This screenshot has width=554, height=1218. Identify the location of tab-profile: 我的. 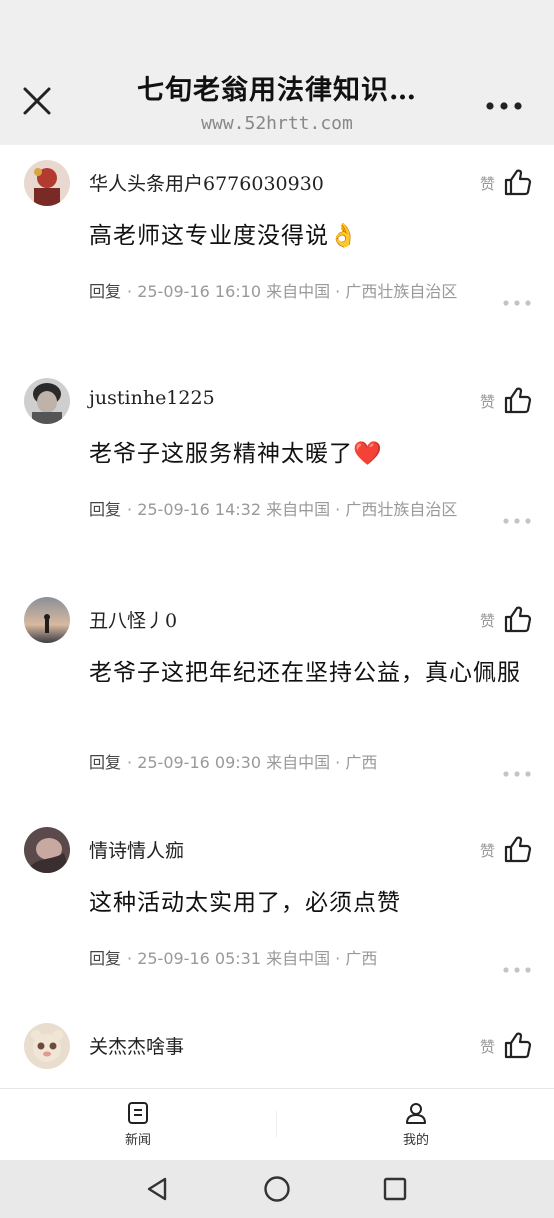
(416, 1124).